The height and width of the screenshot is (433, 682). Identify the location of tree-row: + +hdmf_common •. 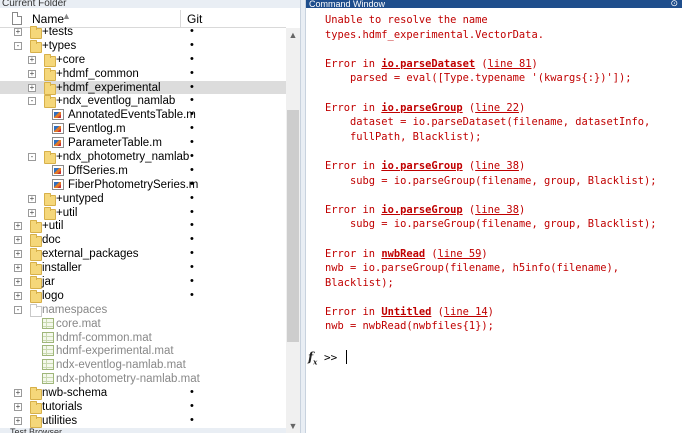
(143, 74).